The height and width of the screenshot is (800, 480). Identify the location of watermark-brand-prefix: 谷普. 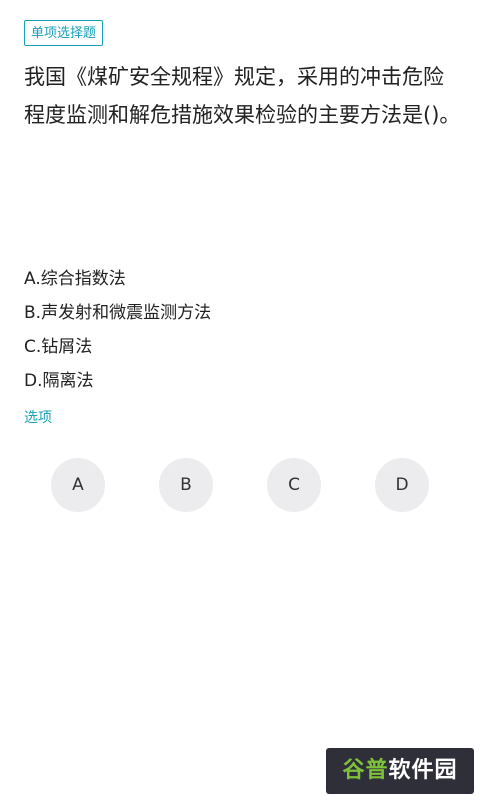
(365, 770).